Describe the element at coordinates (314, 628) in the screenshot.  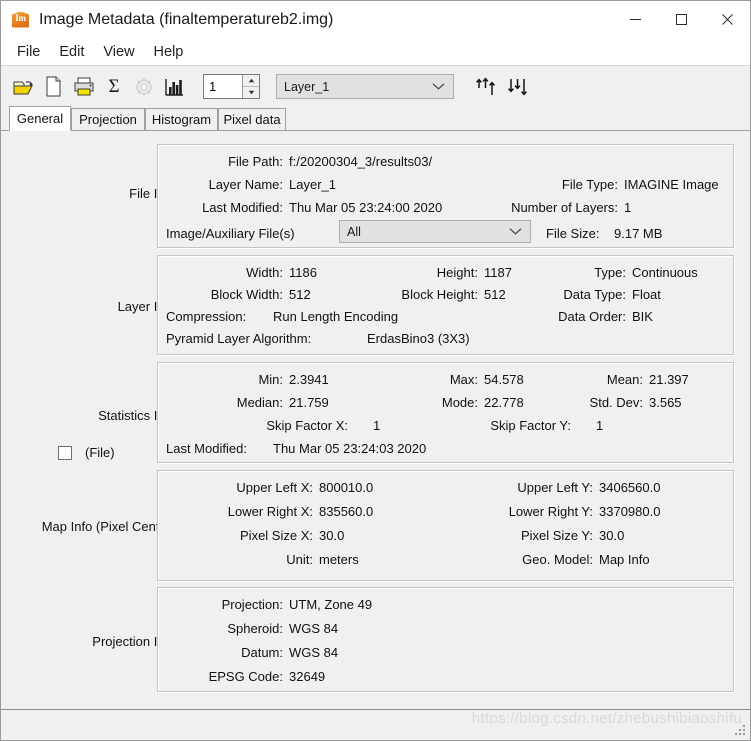
I see `spheroid-value: WGS 84` at that location.